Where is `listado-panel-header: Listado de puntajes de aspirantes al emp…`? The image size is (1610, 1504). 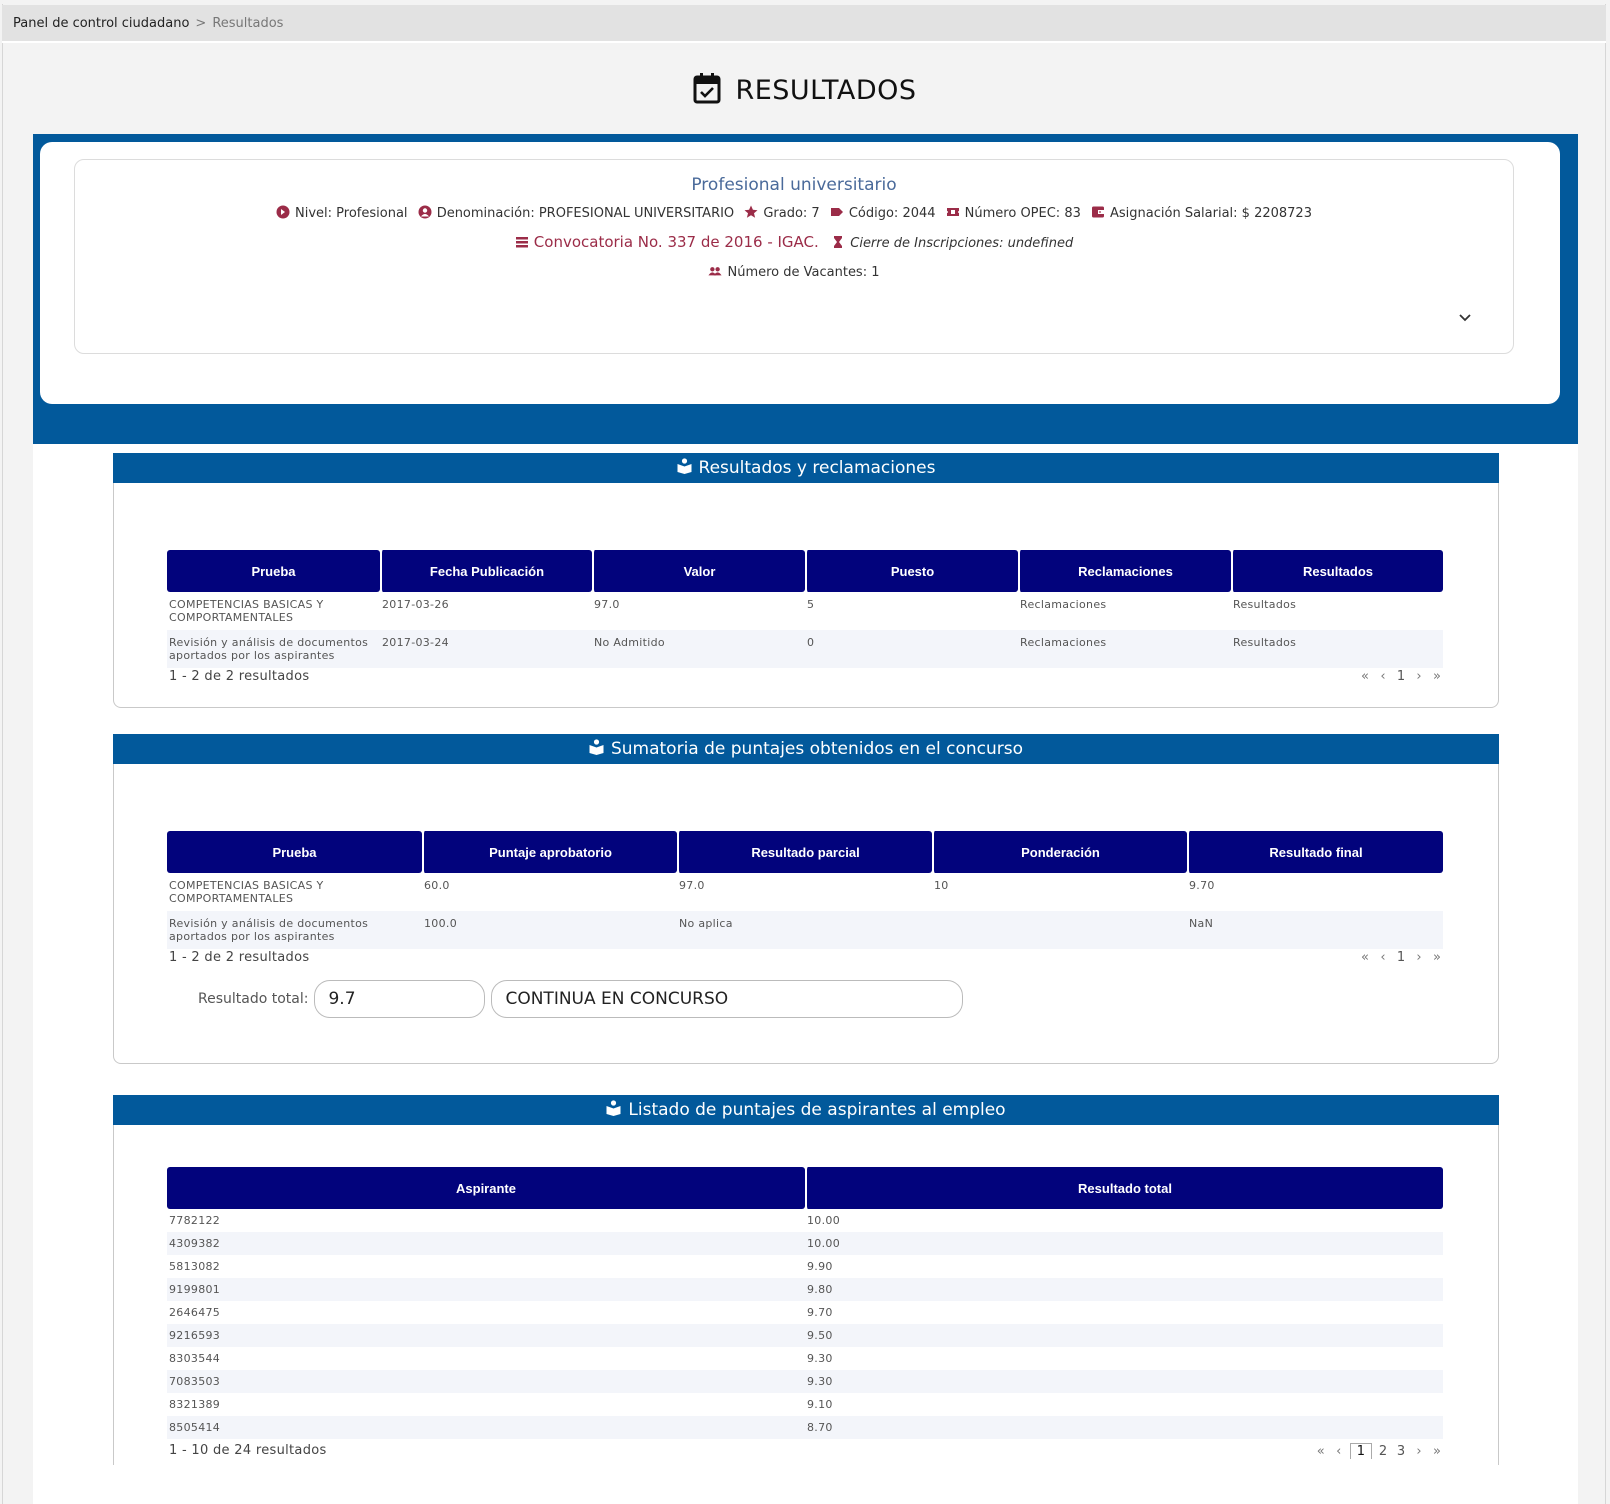
listado-panel-header: Listado de puntajes de aspirantes al emp… is located at coordinates (806, 1110).